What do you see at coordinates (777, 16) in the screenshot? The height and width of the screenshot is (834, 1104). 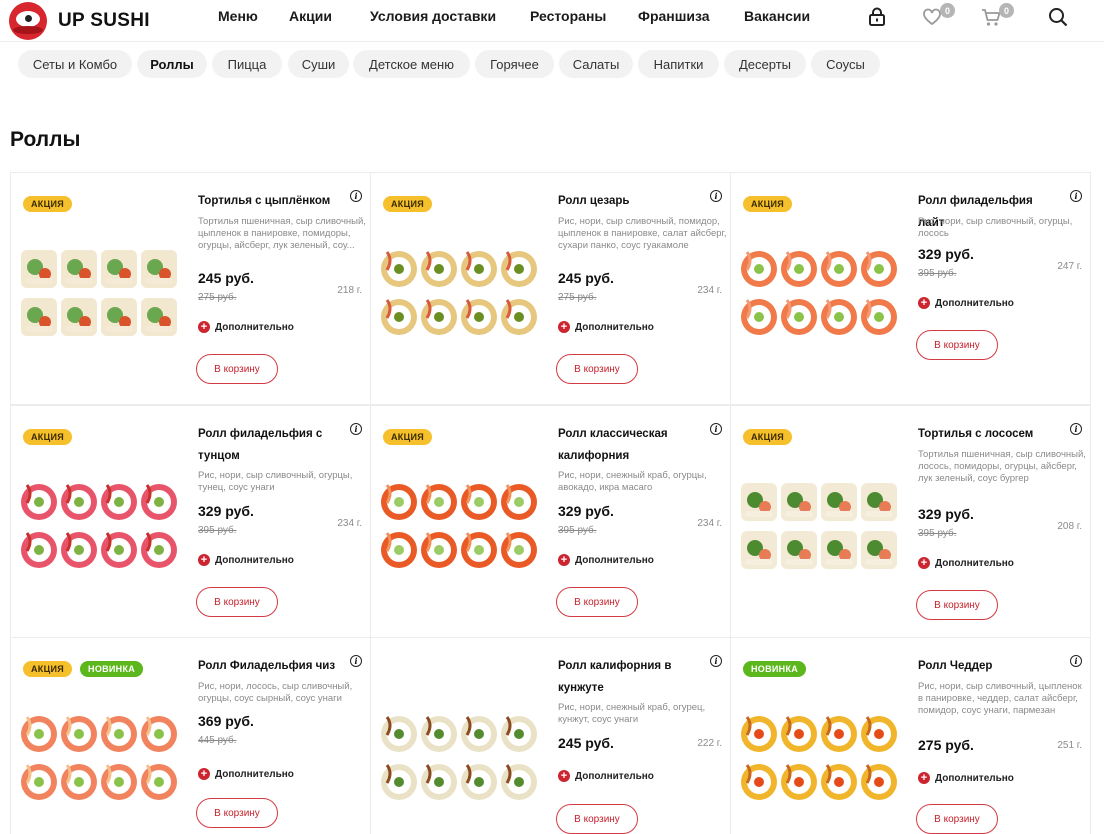 I see `nav-vacancies: Вакансии` at bounding box center [777, 16].